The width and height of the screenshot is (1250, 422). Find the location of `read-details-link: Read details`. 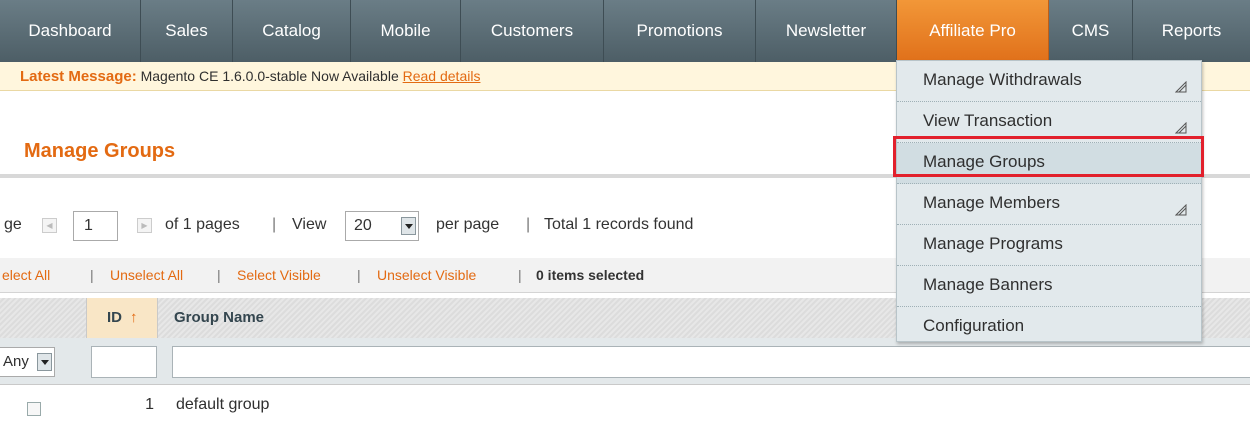

read-details-link: Read details is located at coordinates (442, 76).